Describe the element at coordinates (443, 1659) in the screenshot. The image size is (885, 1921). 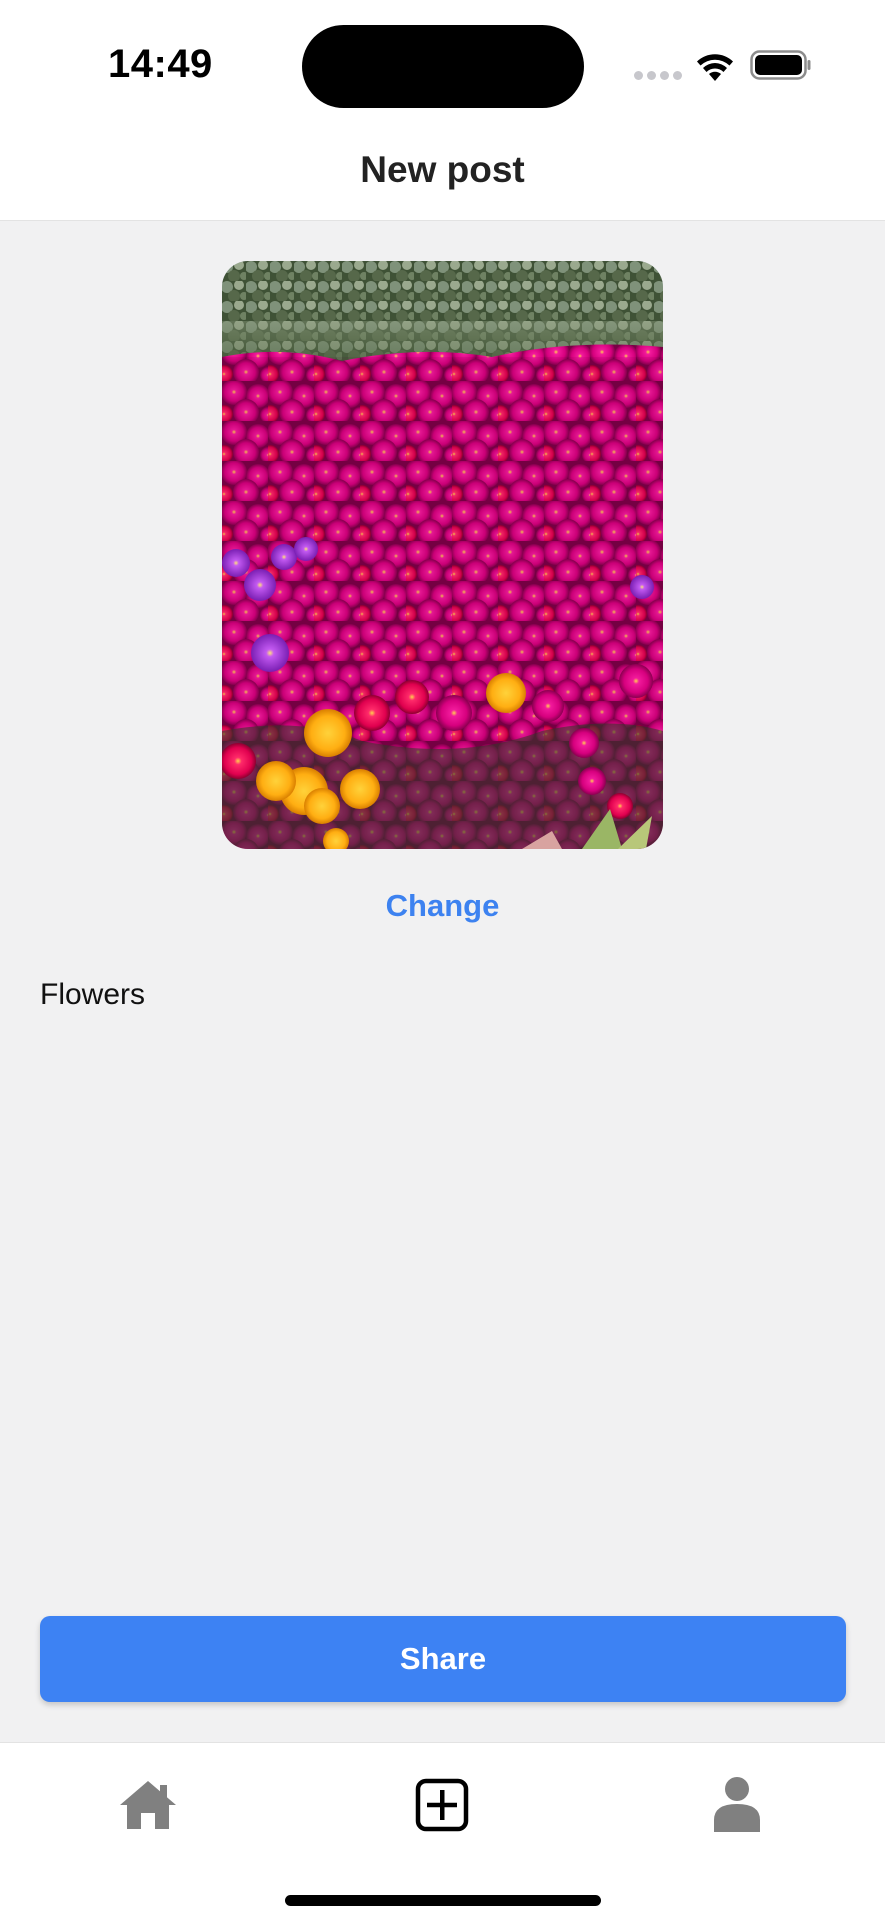
I see `share-button: Share` at that location.